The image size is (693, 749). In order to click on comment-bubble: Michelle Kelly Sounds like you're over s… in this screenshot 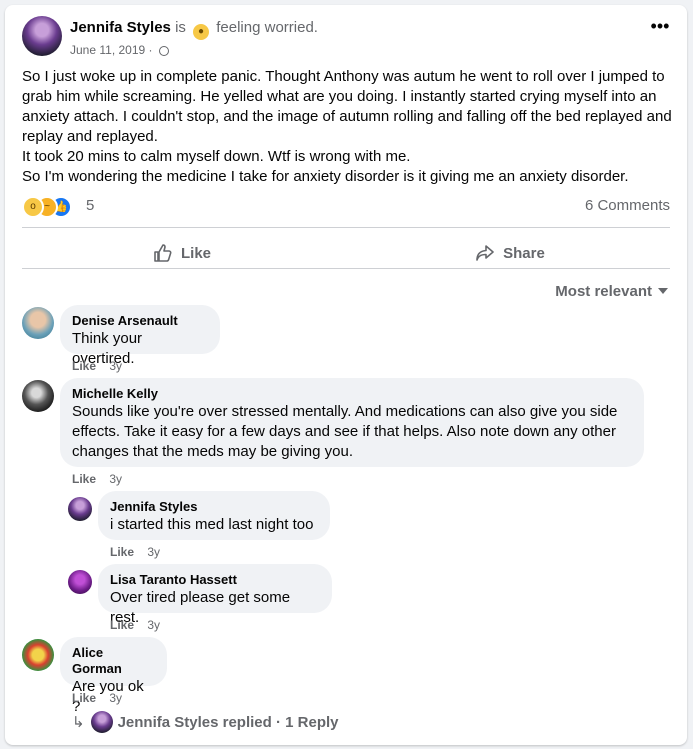, I will do `click(352, 422)`.